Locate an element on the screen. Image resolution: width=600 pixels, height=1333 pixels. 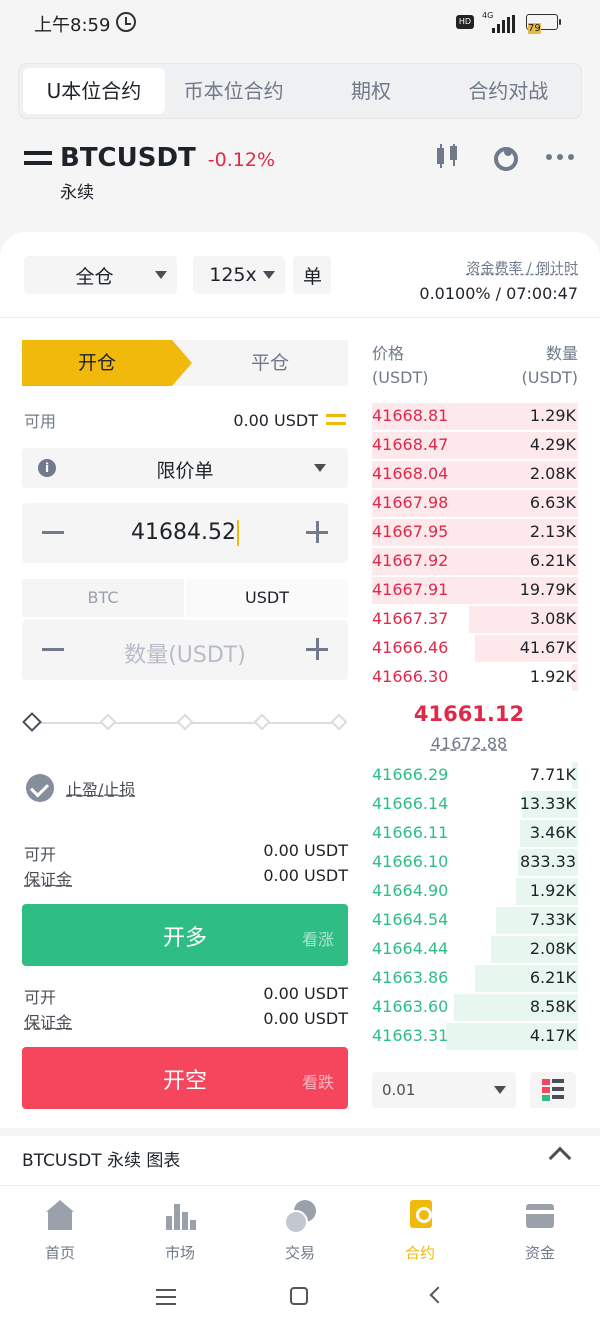
market-icon is located at coordinates (180, 1216).